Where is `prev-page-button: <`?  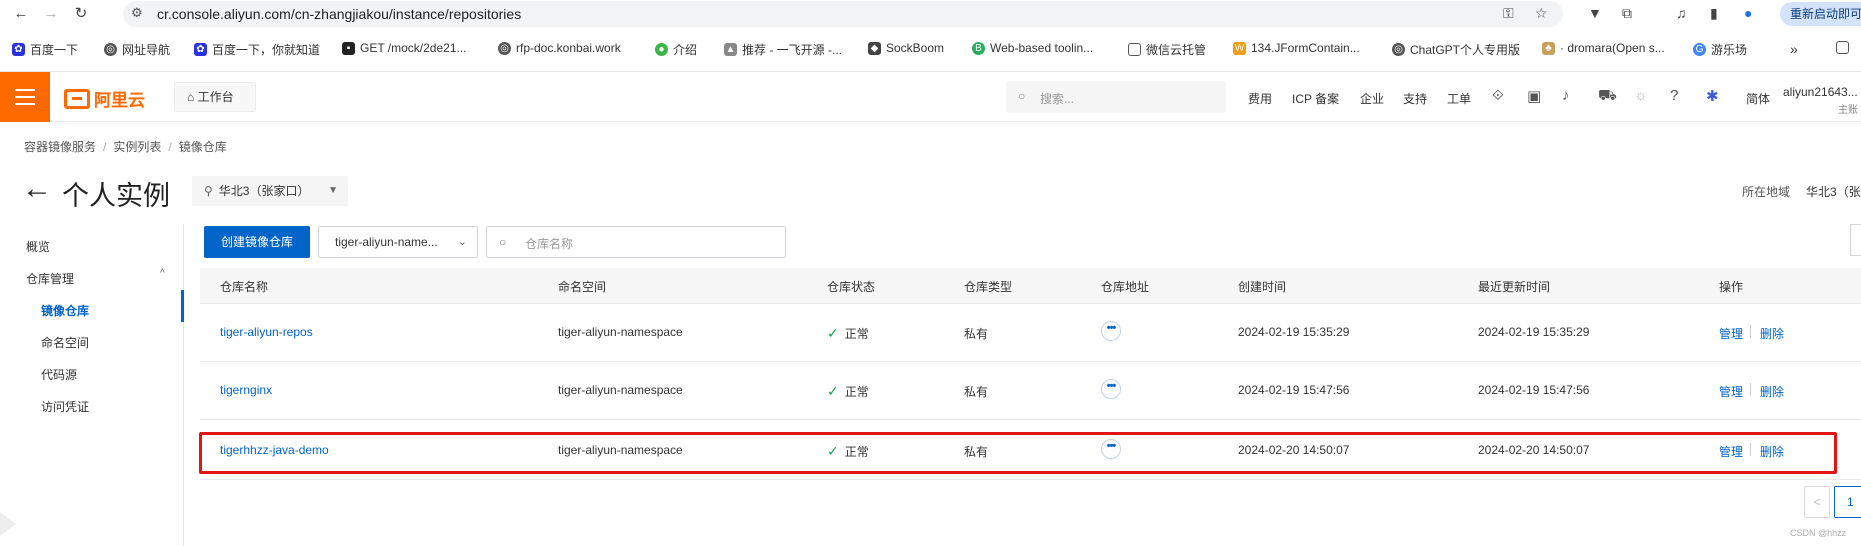 prev-page-button: < is located at coordinates (1817, 502).